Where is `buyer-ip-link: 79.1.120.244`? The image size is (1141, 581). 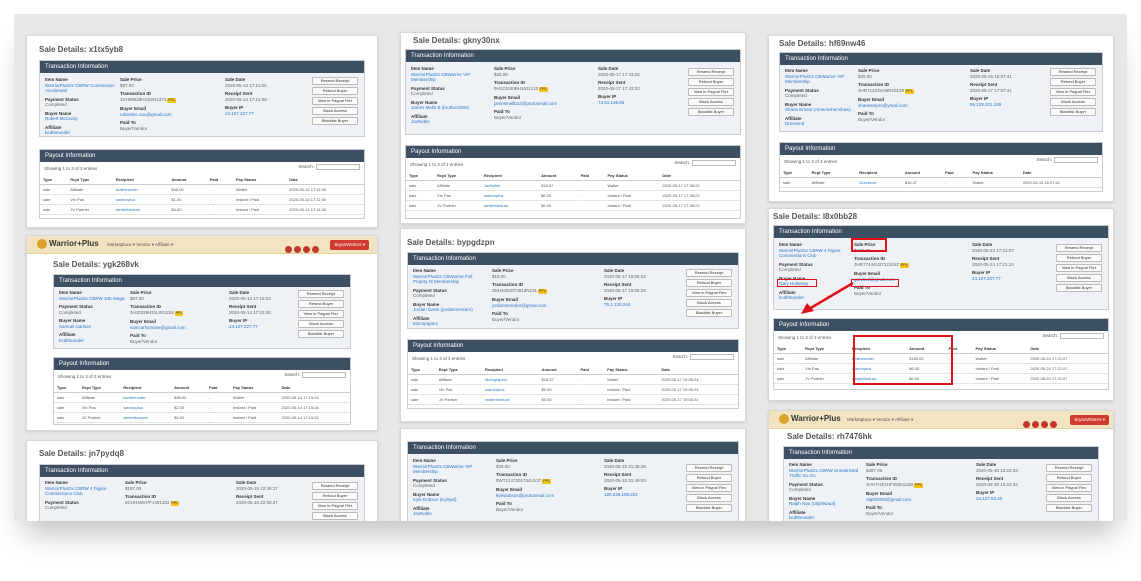 buyer-ip-link: 79.1.120.244 is located at coordinates (639, 305).